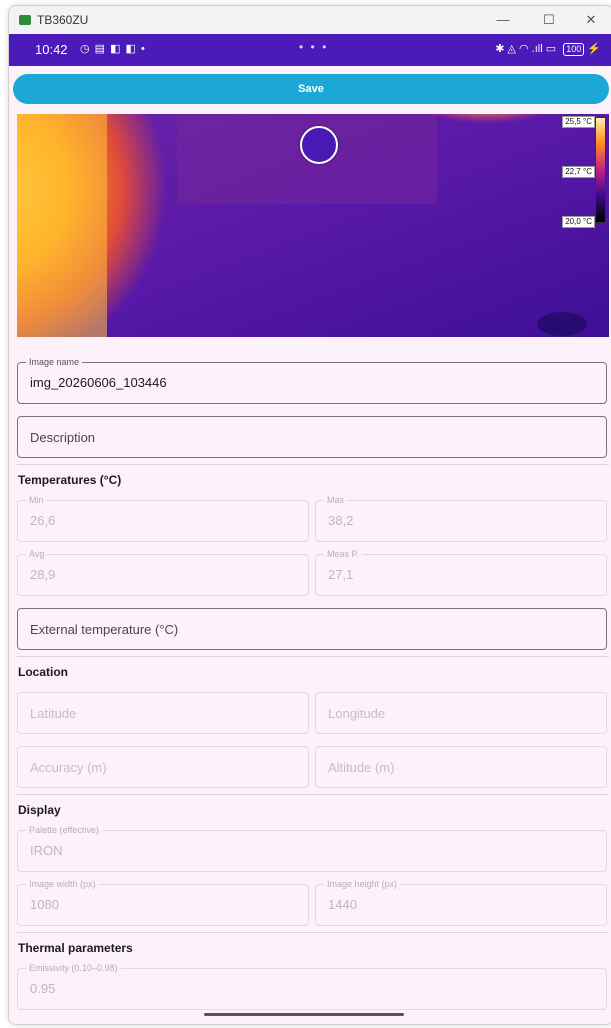 The image size is (611, 1028). I want to click on image-height-label: Image height (px), so click(362, 884).